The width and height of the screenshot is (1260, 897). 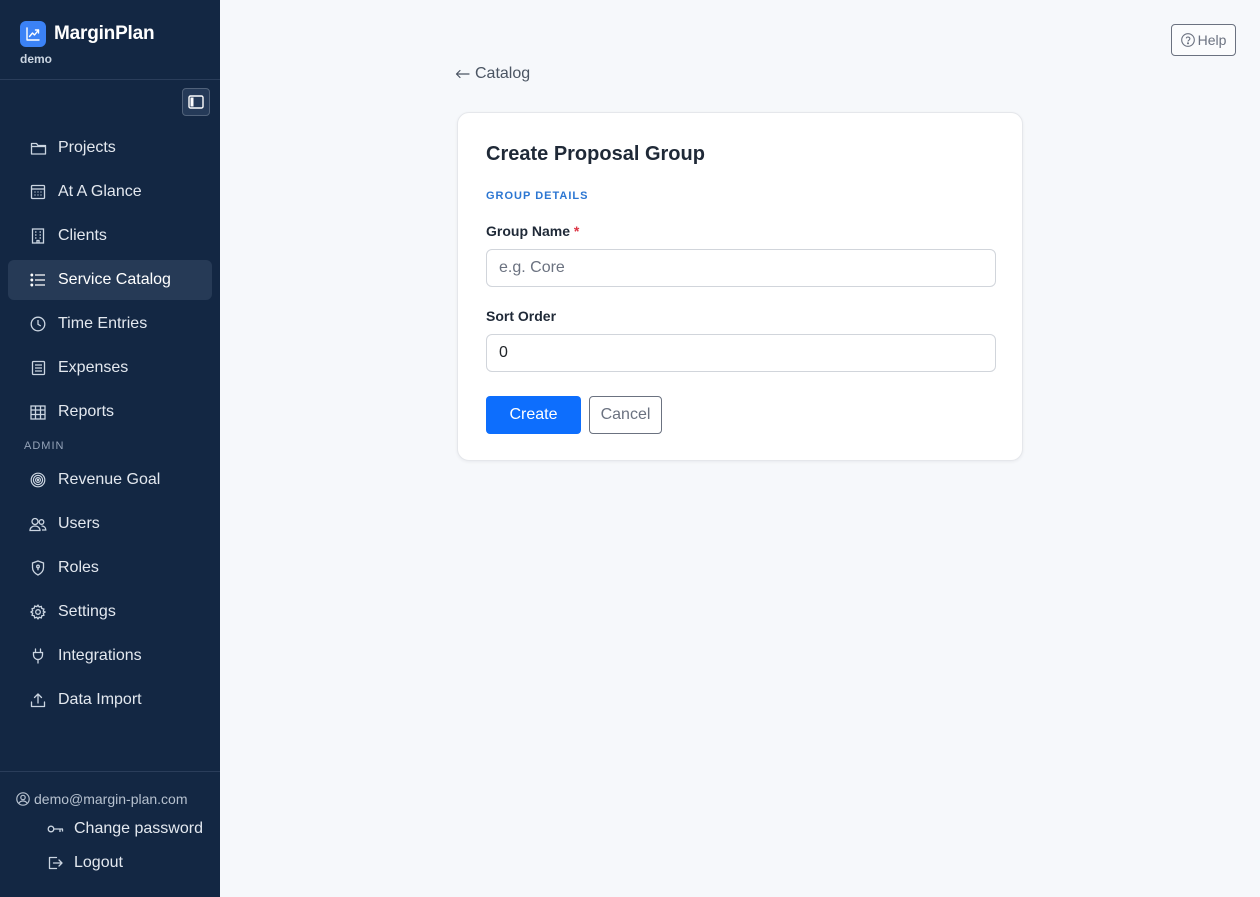 What do you see at coordinates (86, 411) in the screenshot?
I see `sidebar-item-label: Reports` at bounding box center [86, 411].